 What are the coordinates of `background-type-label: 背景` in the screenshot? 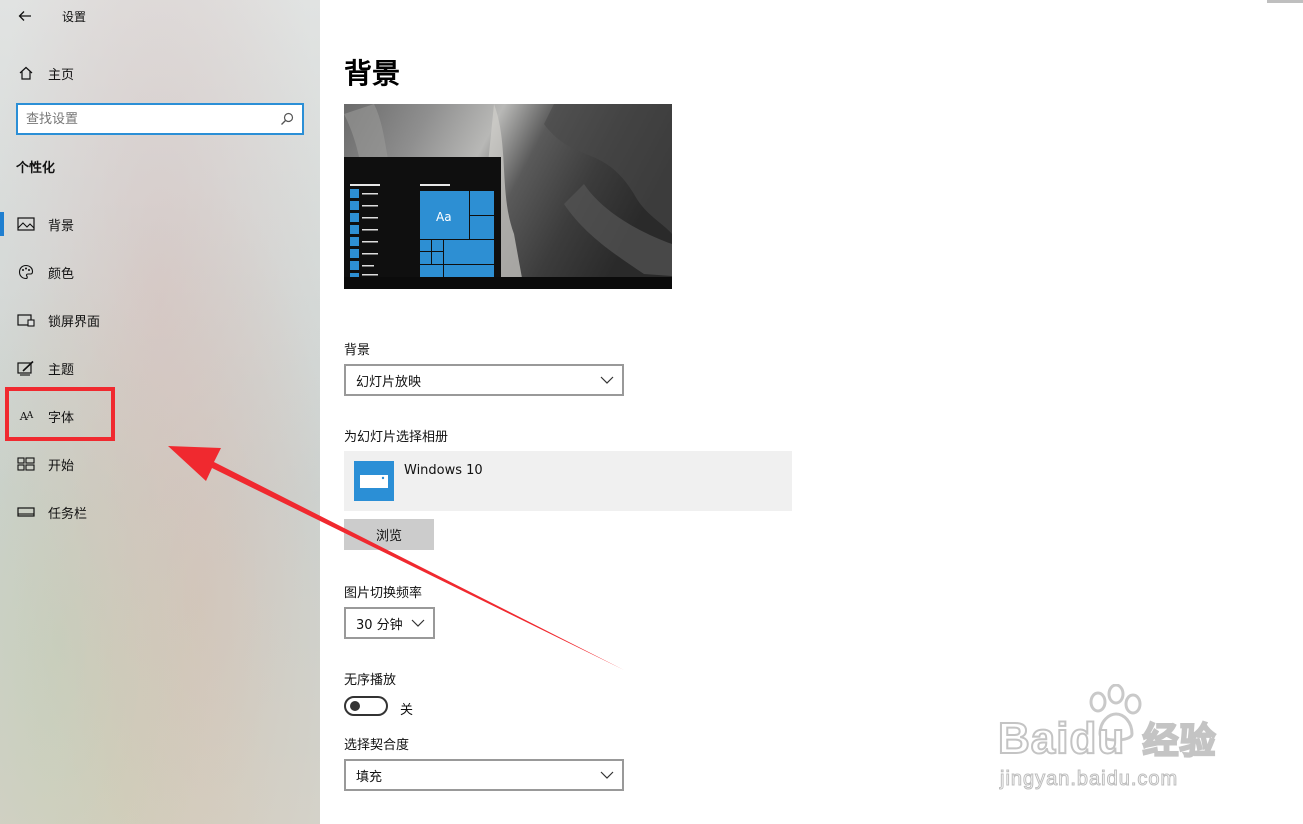 It's located at (357, 350).